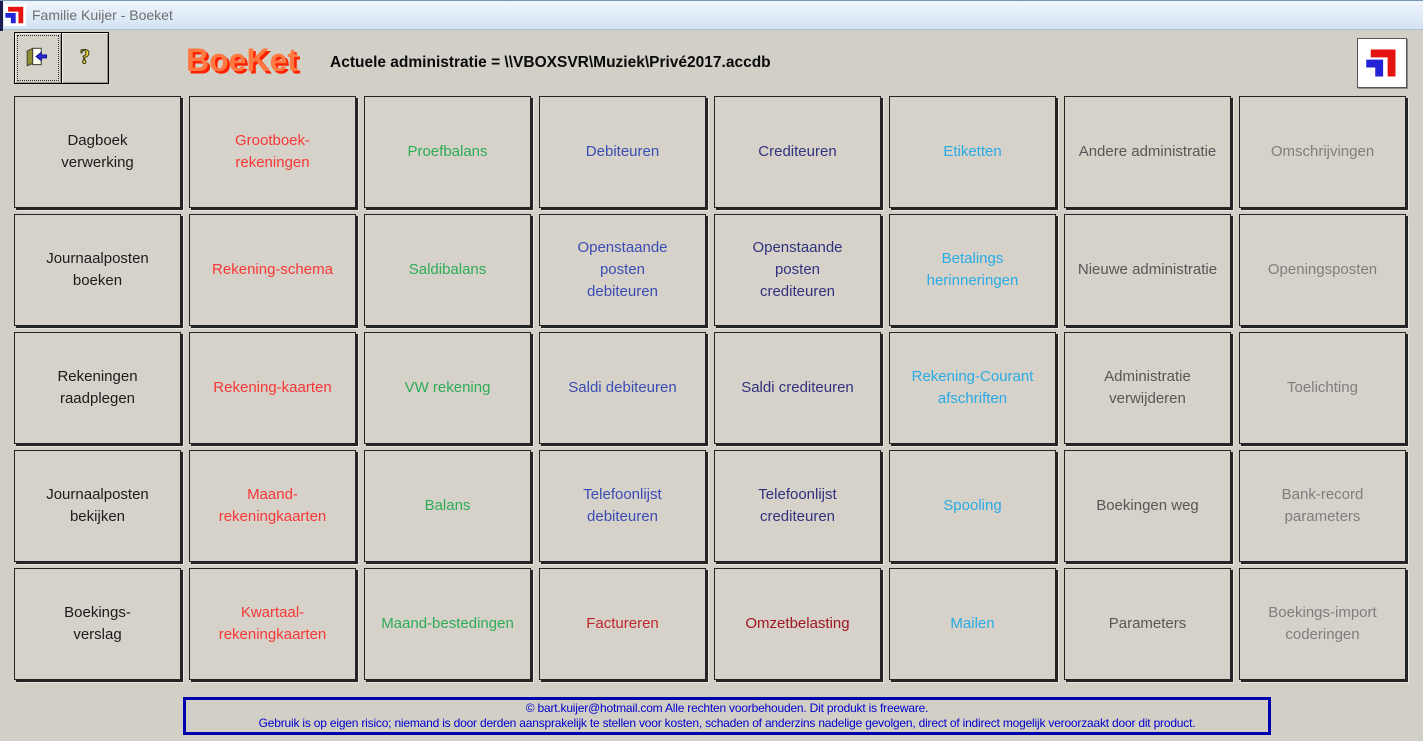 This screenshot has height=741, width=1423. I want to click on question-mark-icon: ?, so click(85, 58).